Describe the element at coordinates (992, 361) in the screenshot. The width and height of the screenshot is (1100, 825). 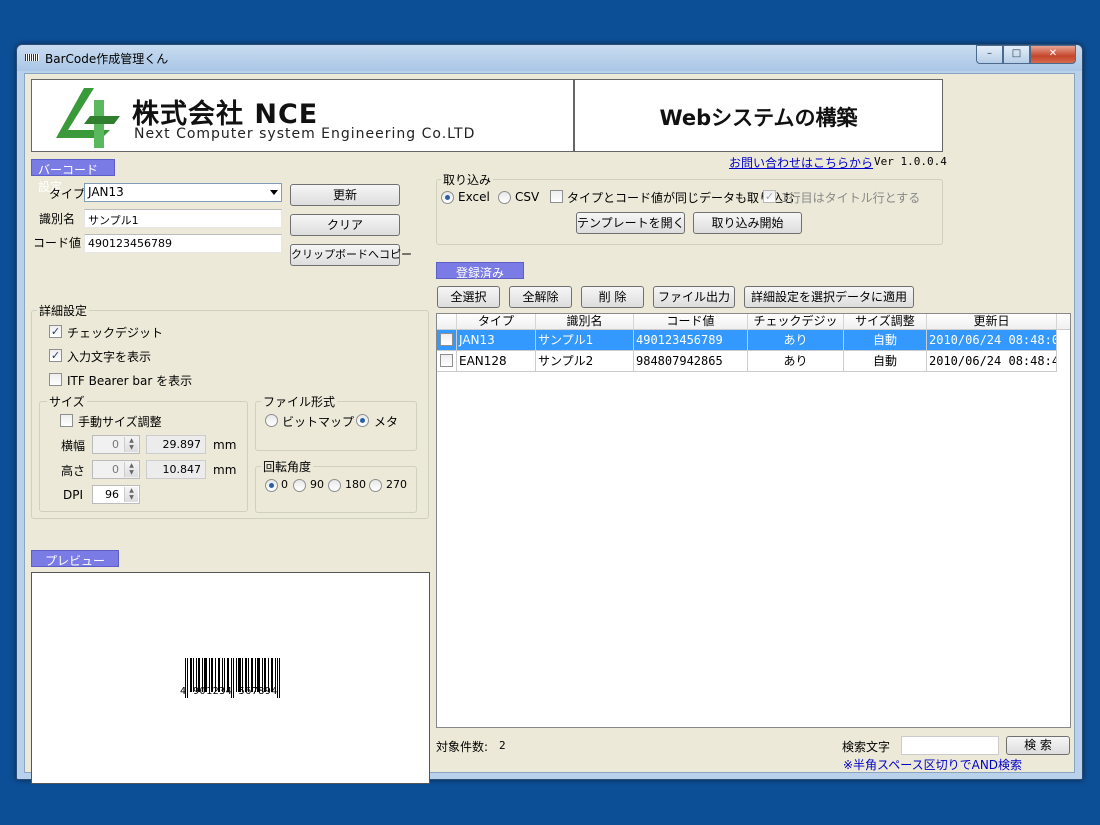
I see `cell-updated: 2010/06/24 08:48:42` at that location.